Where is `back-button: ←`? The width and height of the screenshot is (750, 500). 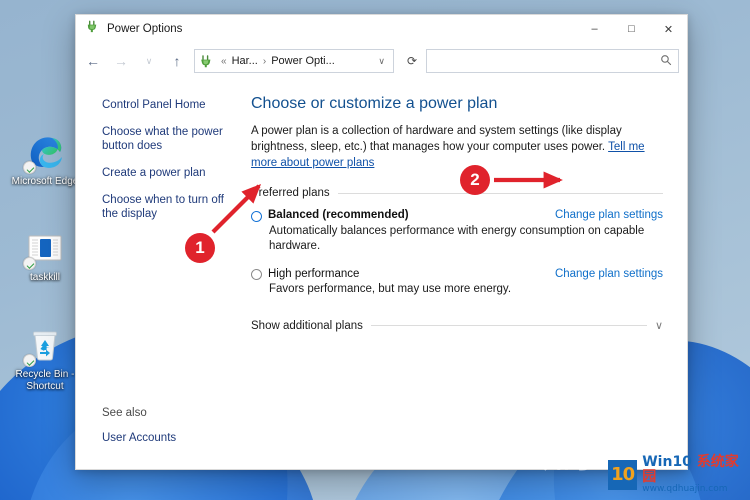
back-button: ← is located at coordinates (93, 61).